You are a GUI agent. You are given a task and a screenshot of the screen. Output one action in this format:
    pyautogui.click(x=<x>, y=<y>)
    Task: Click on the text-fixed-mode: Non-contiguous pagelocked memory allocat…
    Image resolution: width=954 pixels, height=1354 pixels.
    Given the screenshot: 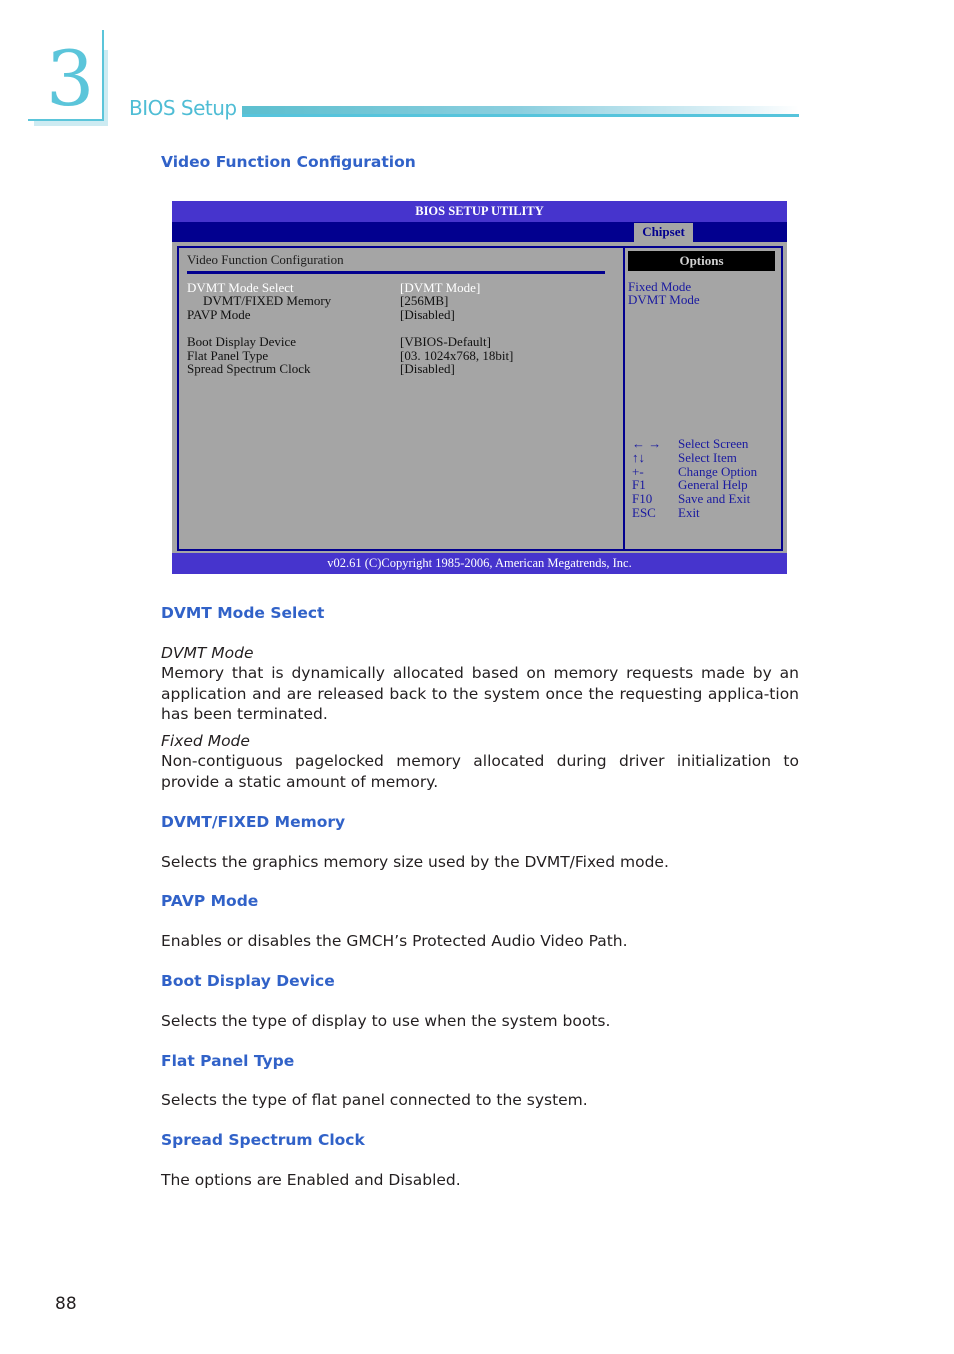 What is the action you would take?
    pyautogui.click(x=480, y=771)
    